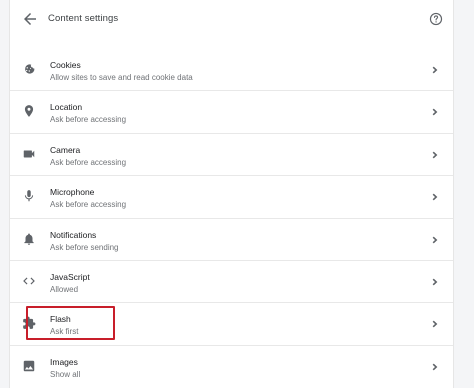 This screenshot has height=388, width=474. What do you see at coordinates (231, 20) in the screenshot?
I see `header: Content settings` at bounding box center [231, 20].